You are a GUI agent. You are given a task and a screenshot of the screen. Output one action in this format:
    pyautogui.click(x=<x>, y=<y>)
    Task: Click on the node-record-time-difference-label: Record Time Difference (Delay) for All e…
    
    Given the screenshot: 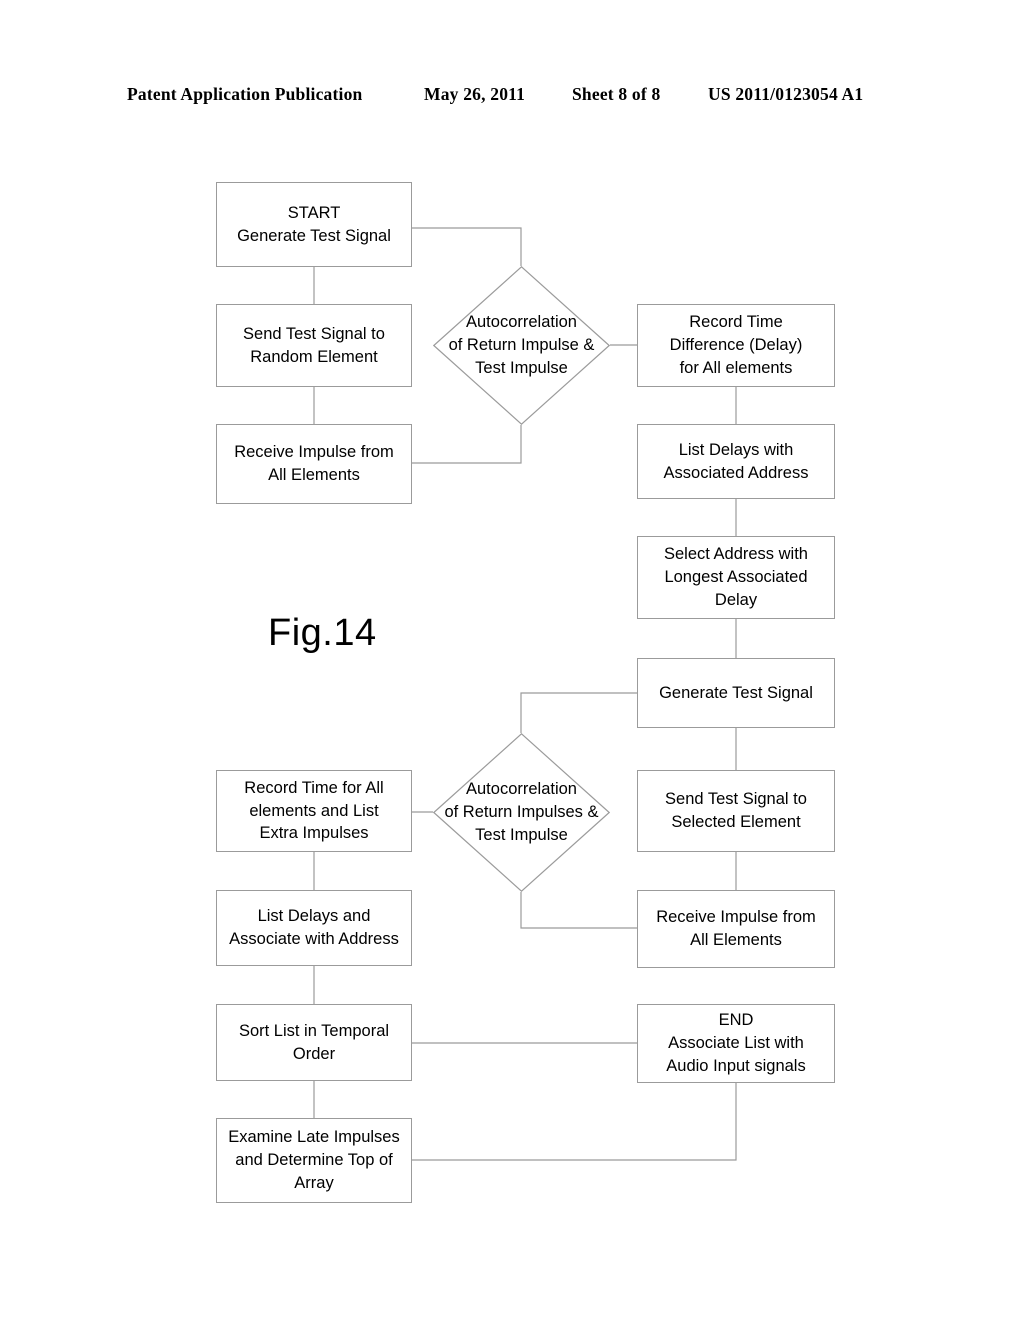 What is the action you would take?
    pyautogui.click(x=736, y=345)
    